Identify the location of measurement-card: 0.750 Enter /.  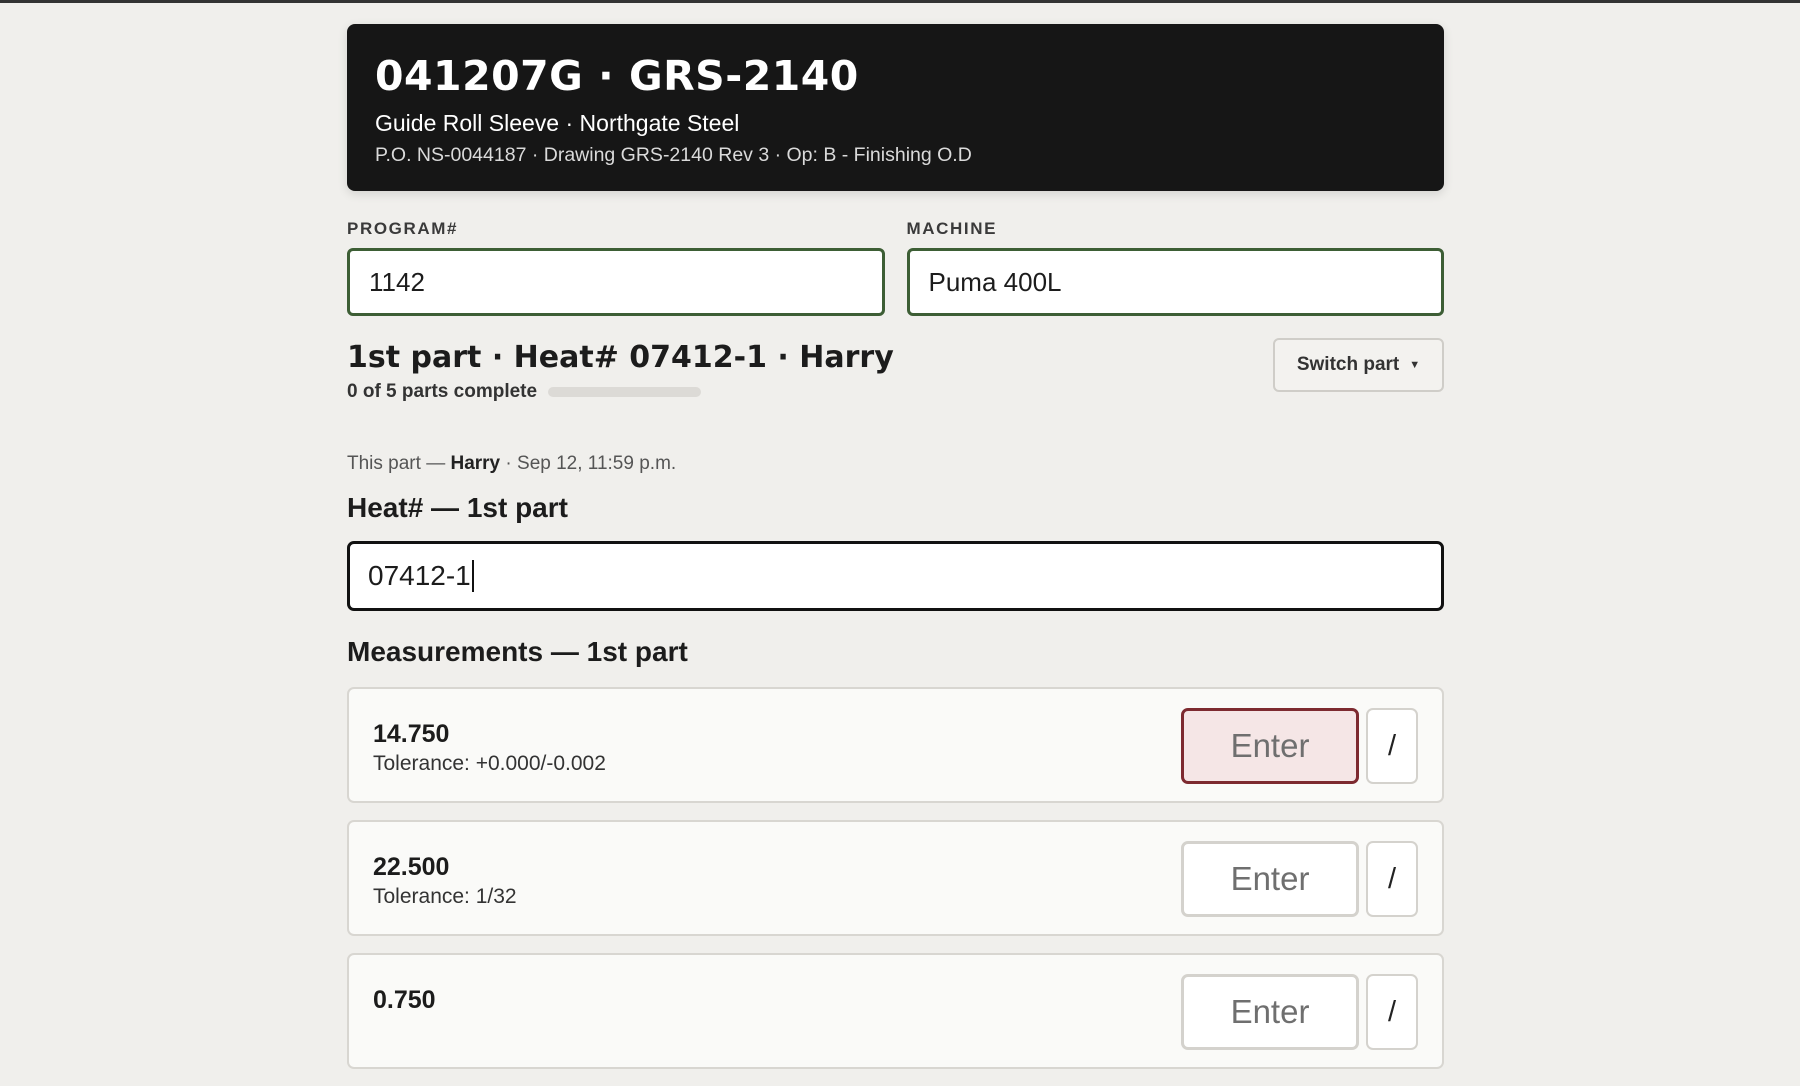
(895, 1011).